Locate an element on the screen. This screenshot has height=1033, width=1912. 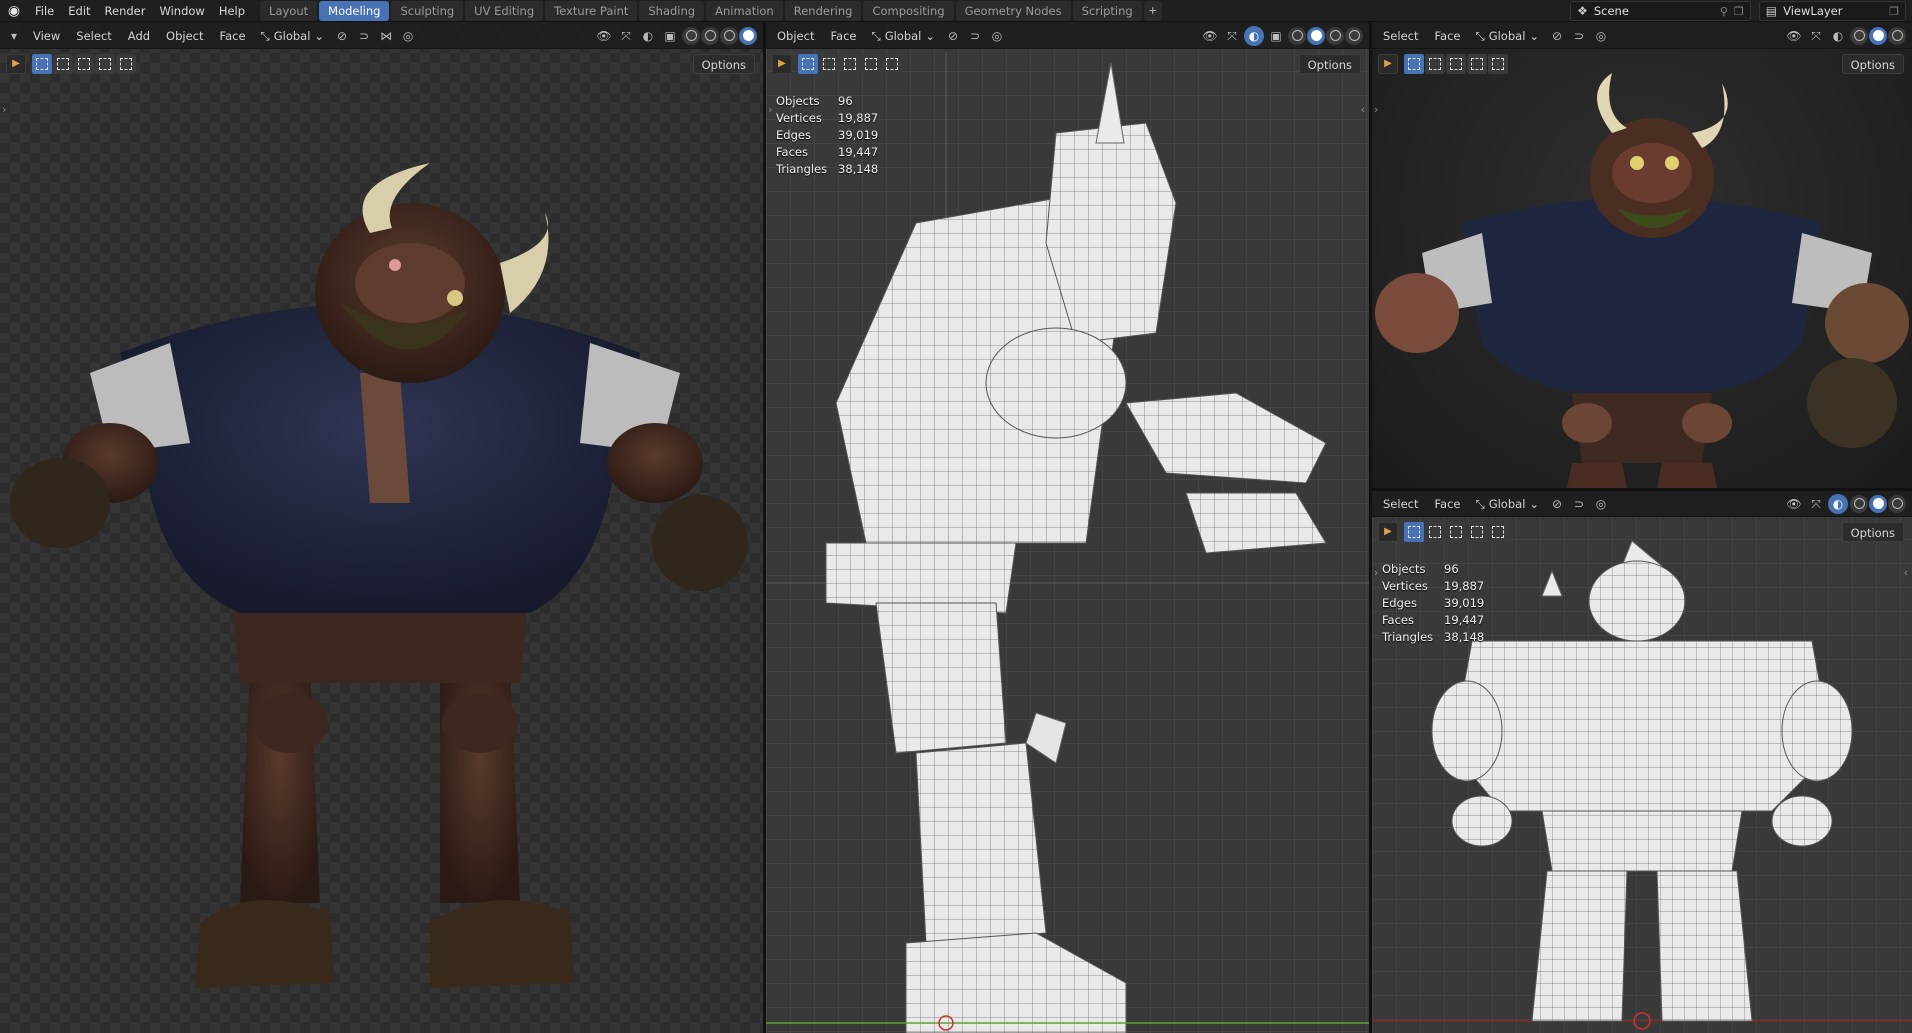
tab-animation: Animation is located at coordinates (744, 10).